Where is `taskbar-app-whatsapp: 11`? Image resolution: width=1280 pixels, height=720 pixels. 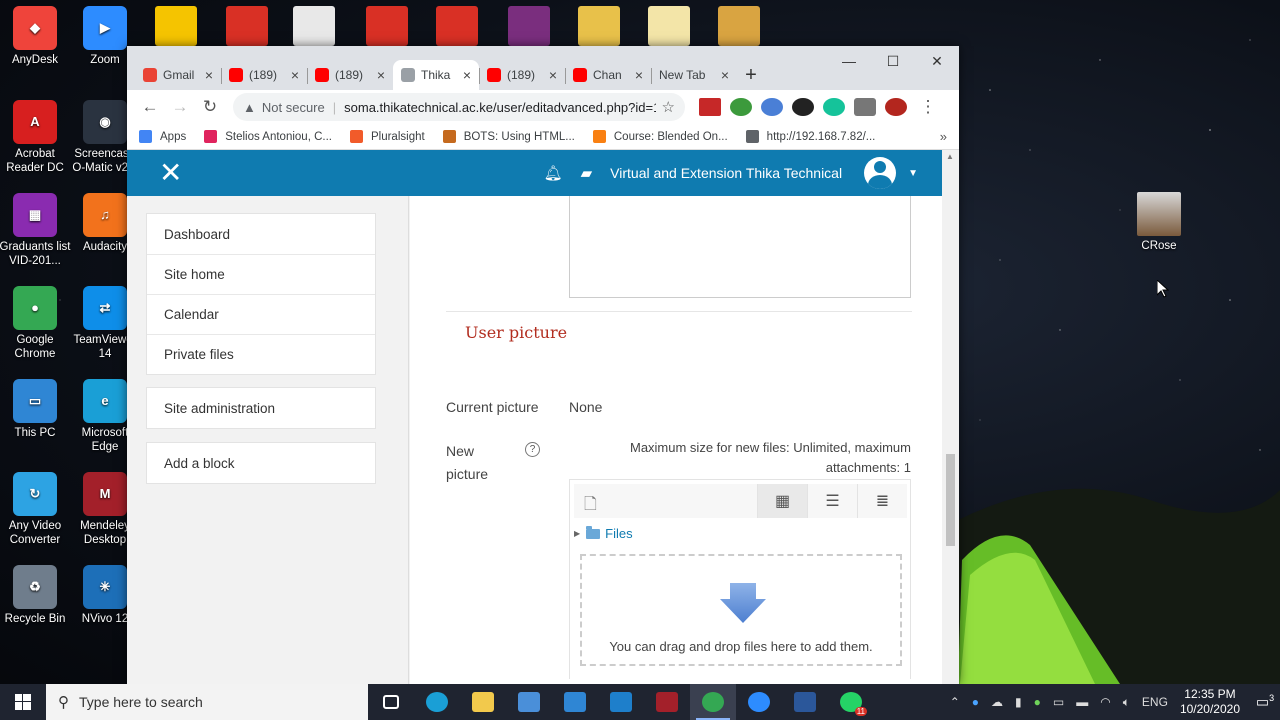
taskbar-app-whatsapp: 11 is located at coordinates (851, 702).